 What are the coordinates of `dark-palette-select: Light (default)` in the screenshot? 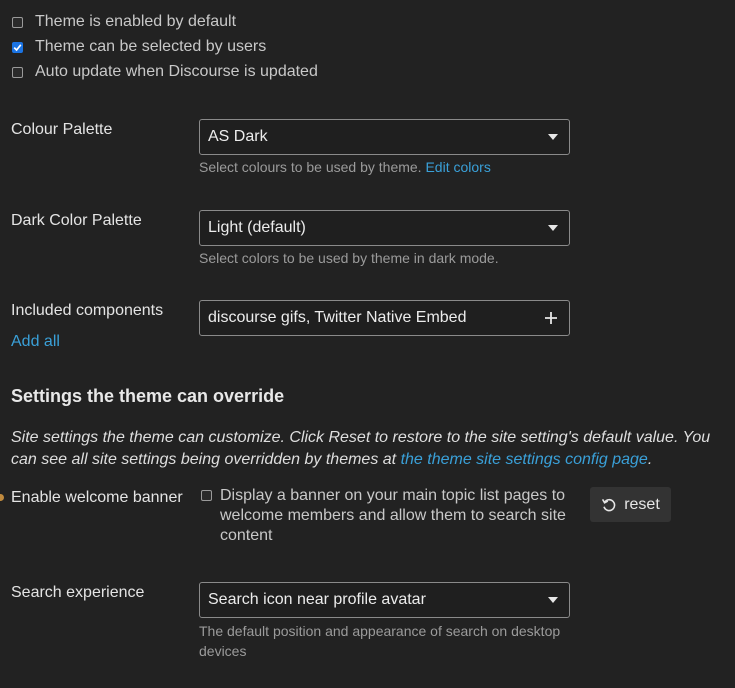 It's located at (384, 228).